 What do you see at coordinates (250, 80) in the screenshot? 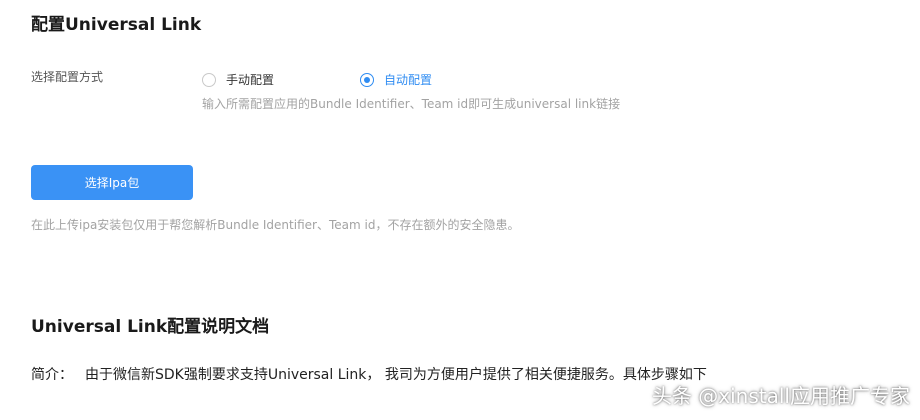
I see `radio-manual-label: 手动配置` at bounding box center [250, 80].